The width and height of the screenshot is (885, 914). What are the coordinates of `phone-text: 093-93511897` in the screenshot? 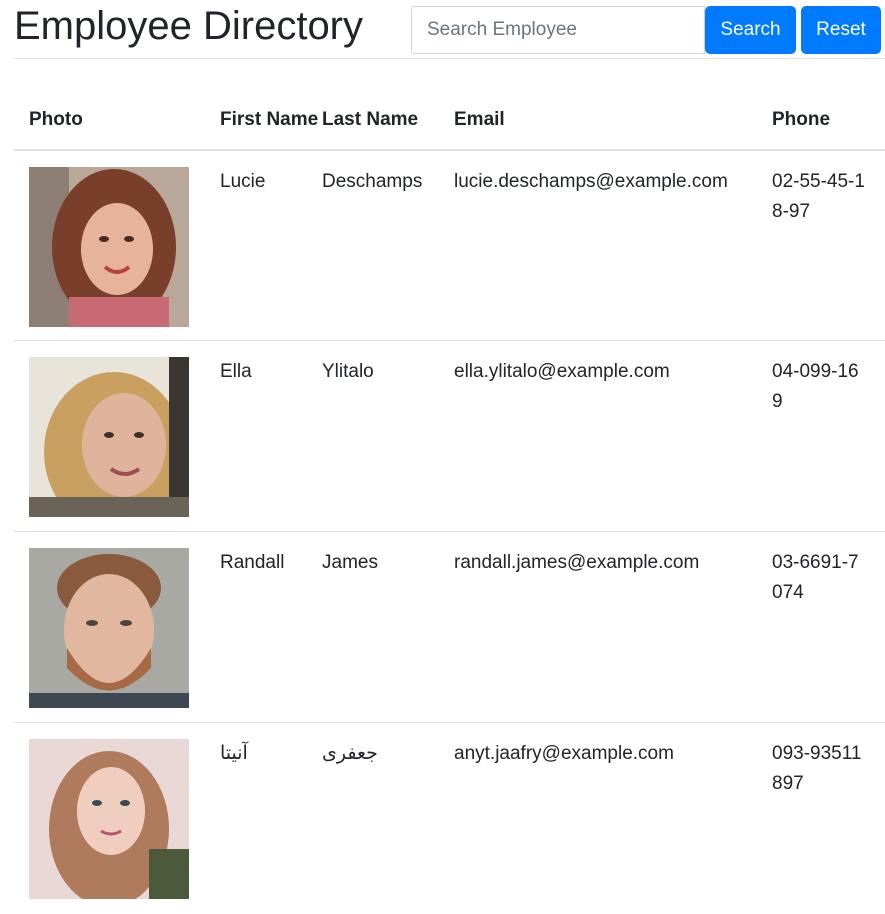 It's located at (817, 768).